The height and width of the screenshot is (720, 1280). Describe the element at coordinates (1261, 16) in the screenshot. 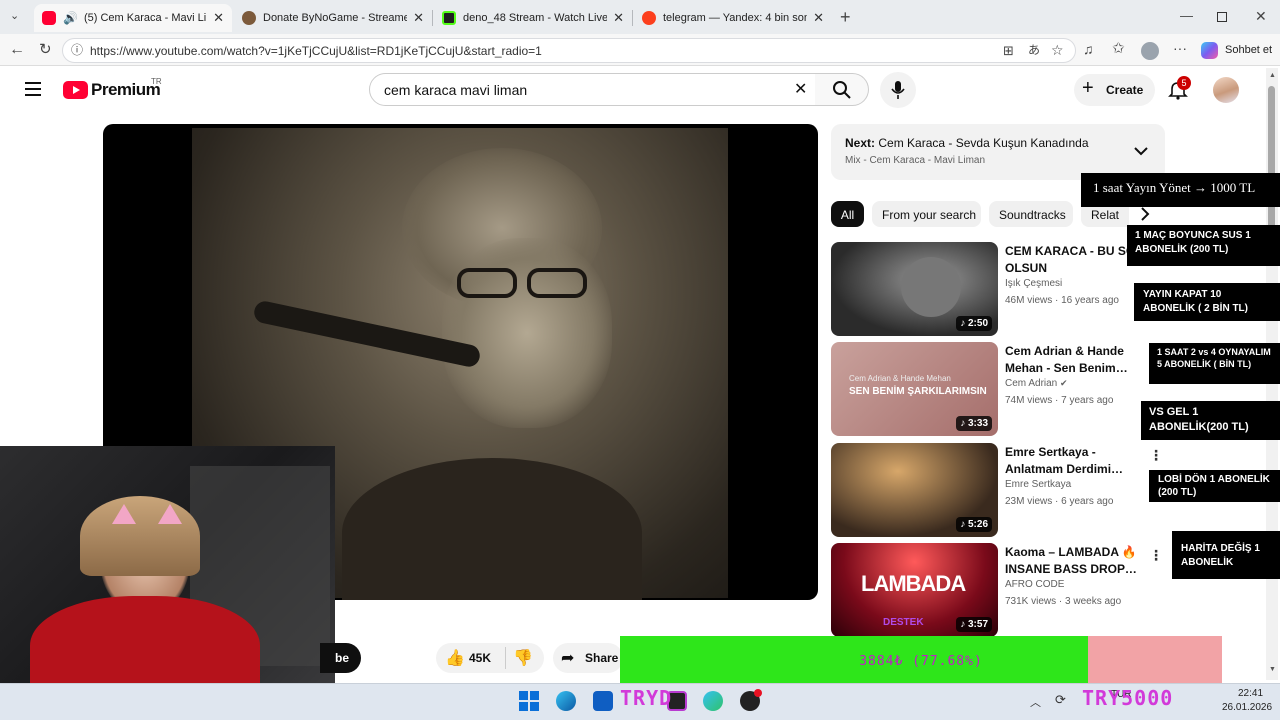

I see `close-window-icon: ✕` at that location.